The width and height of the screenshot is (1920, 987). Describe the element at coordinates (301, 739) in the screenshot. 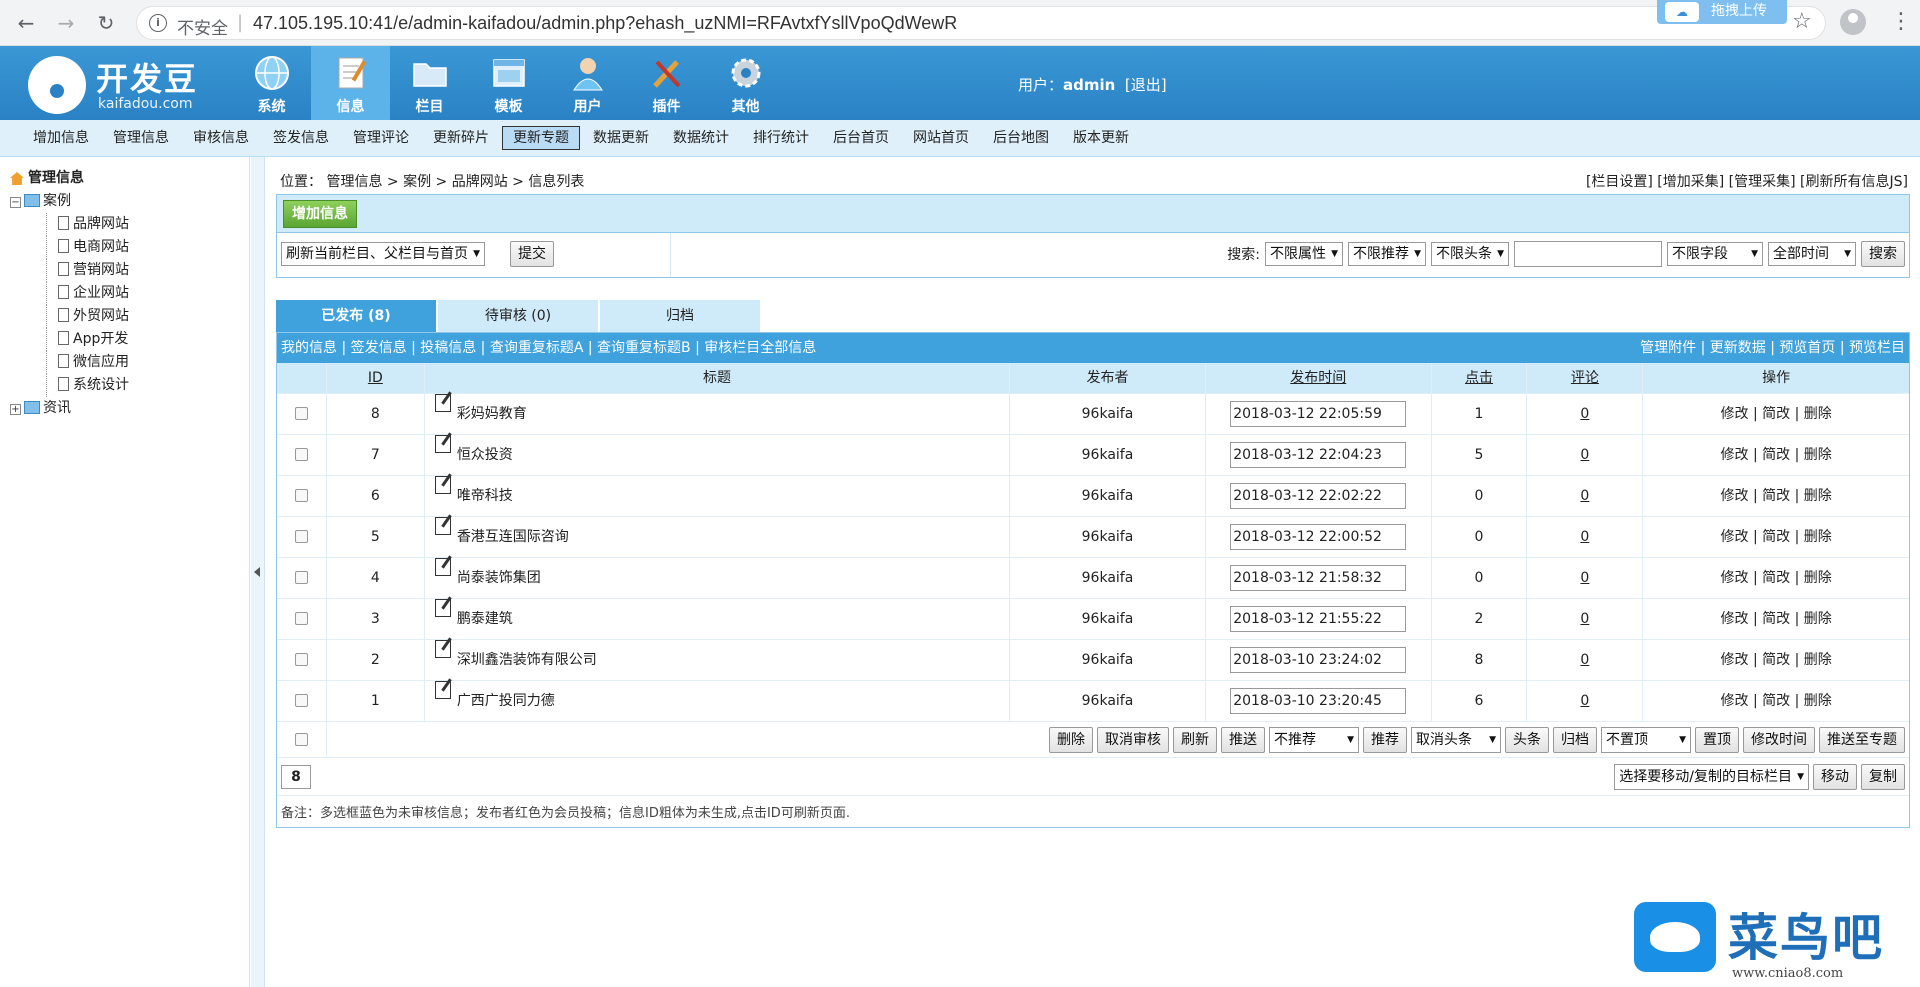

I see `select-all-checkbox` at that location.